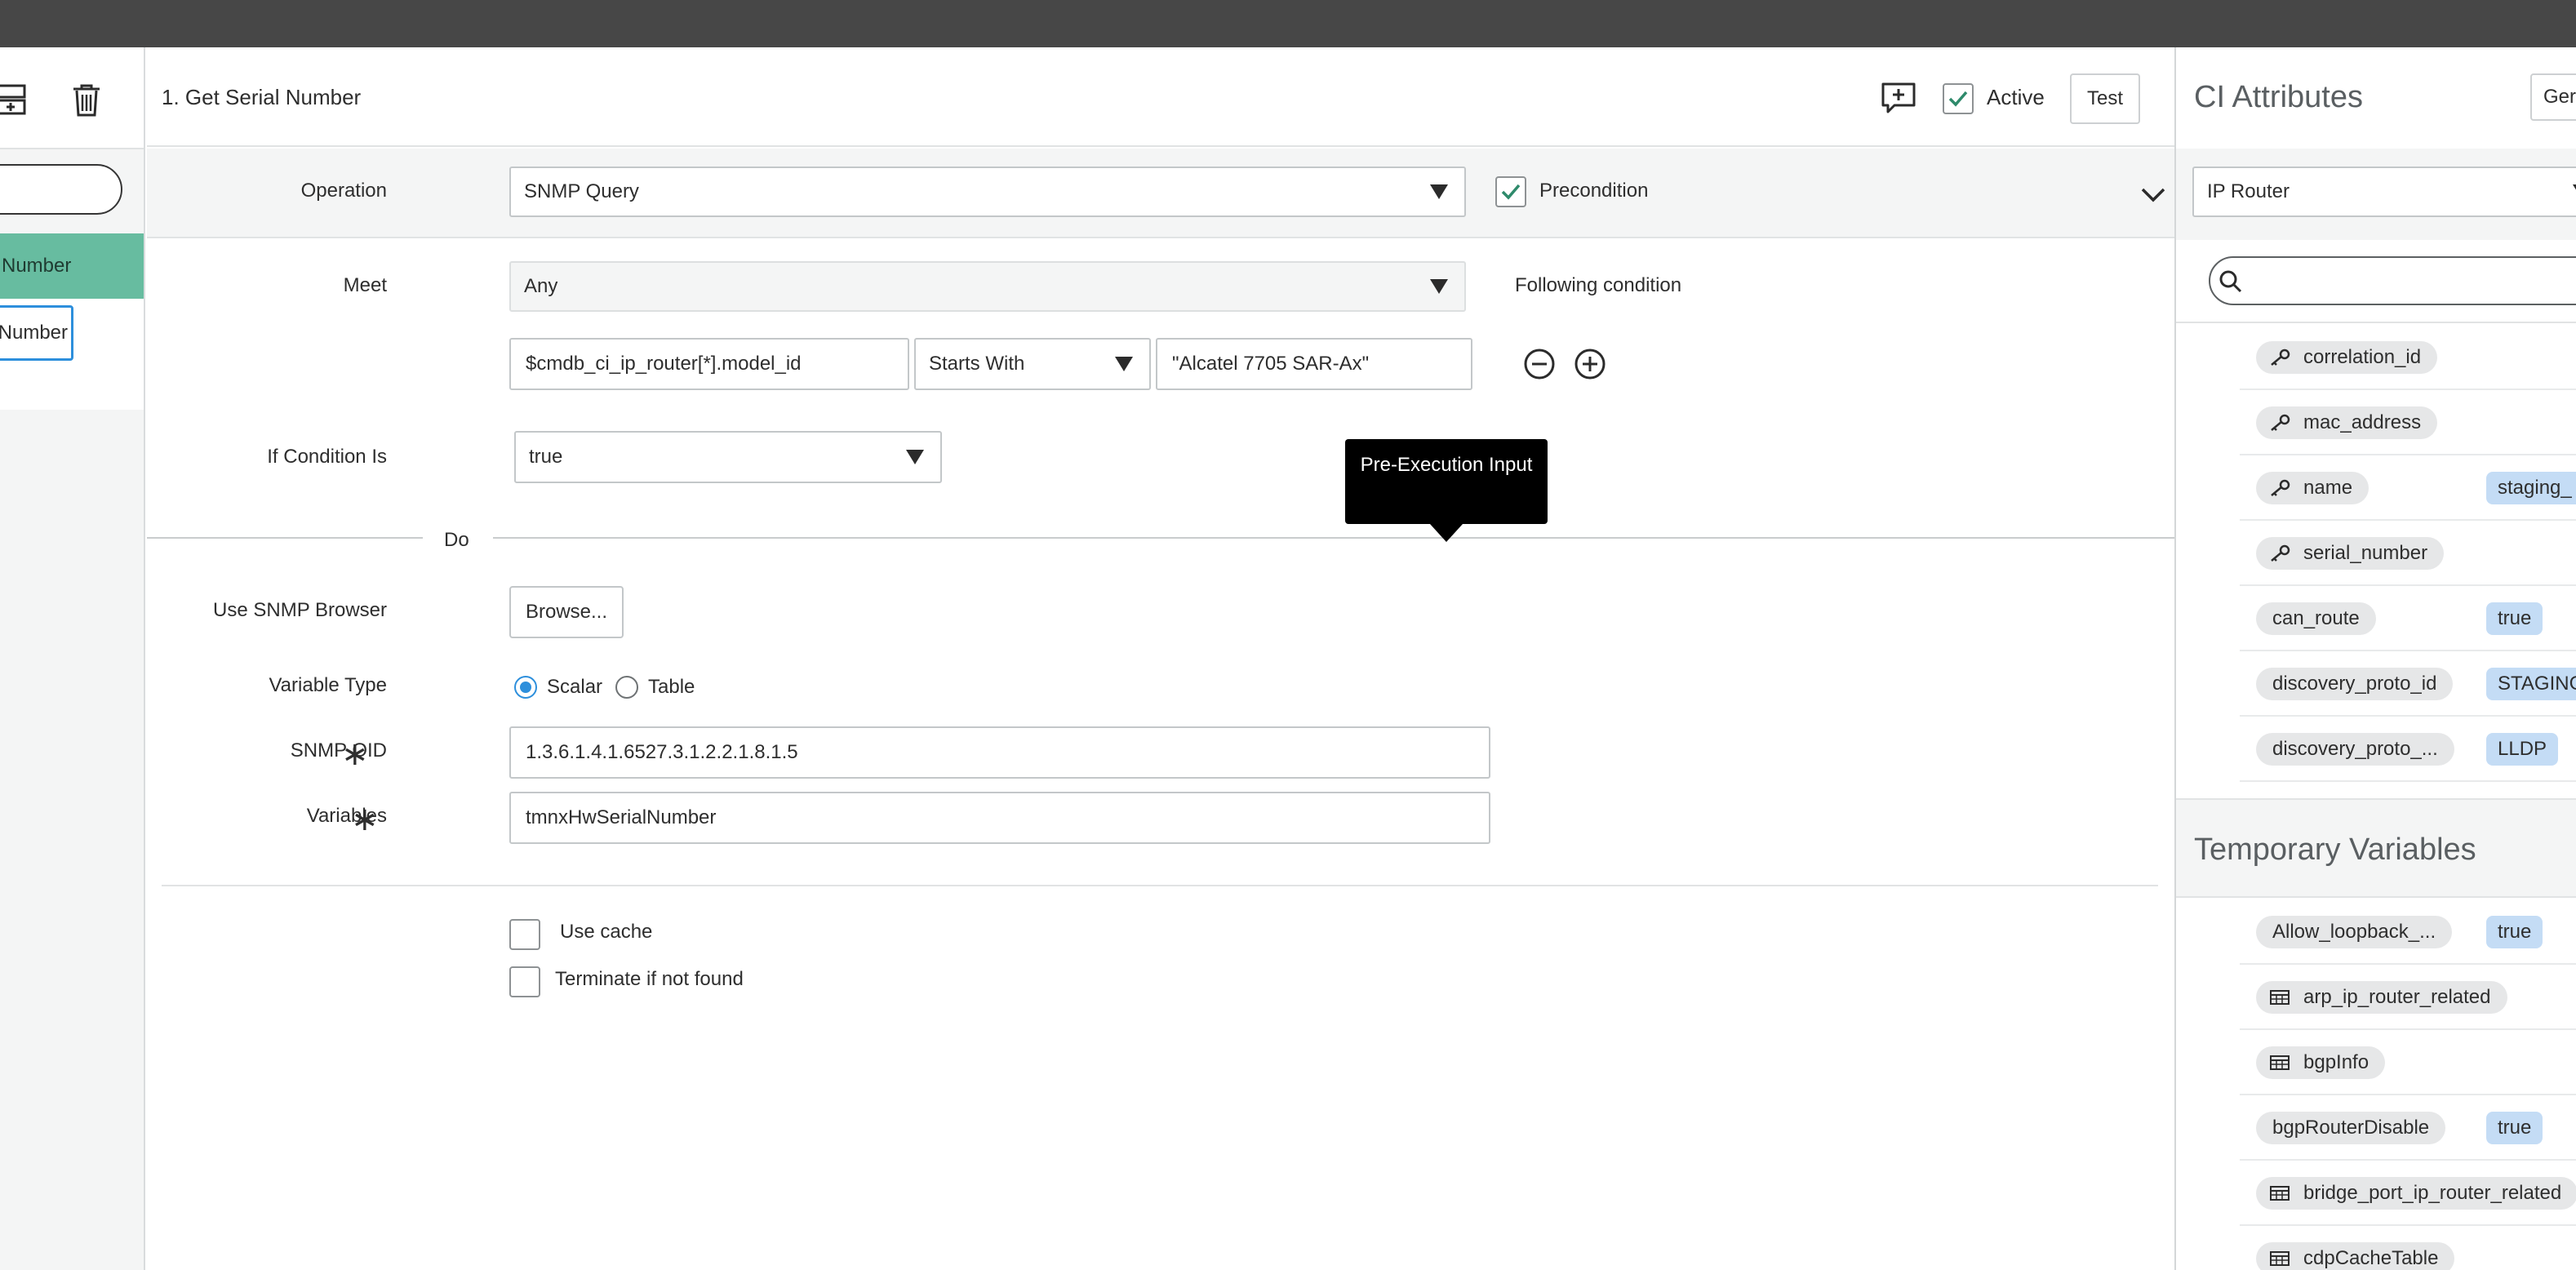  I want to click on ci-class-select: IP Router, so click(2384, 192).